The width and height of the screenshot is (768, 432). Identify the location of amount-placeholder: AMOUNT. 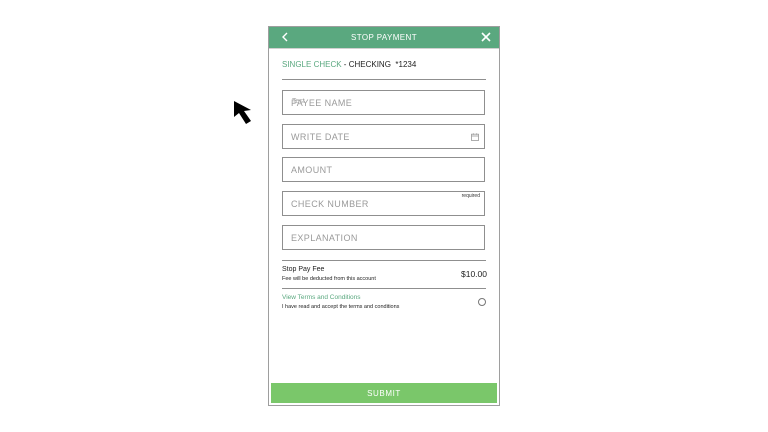
(312, 170).